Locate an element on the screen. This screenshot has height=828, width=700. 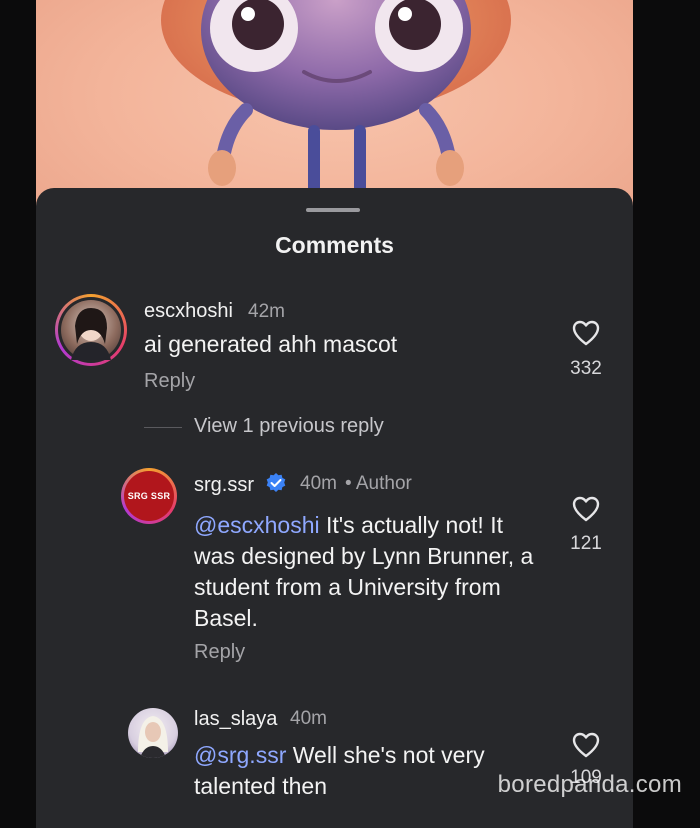
like-count: 121 is located at coordinates (586, 543).